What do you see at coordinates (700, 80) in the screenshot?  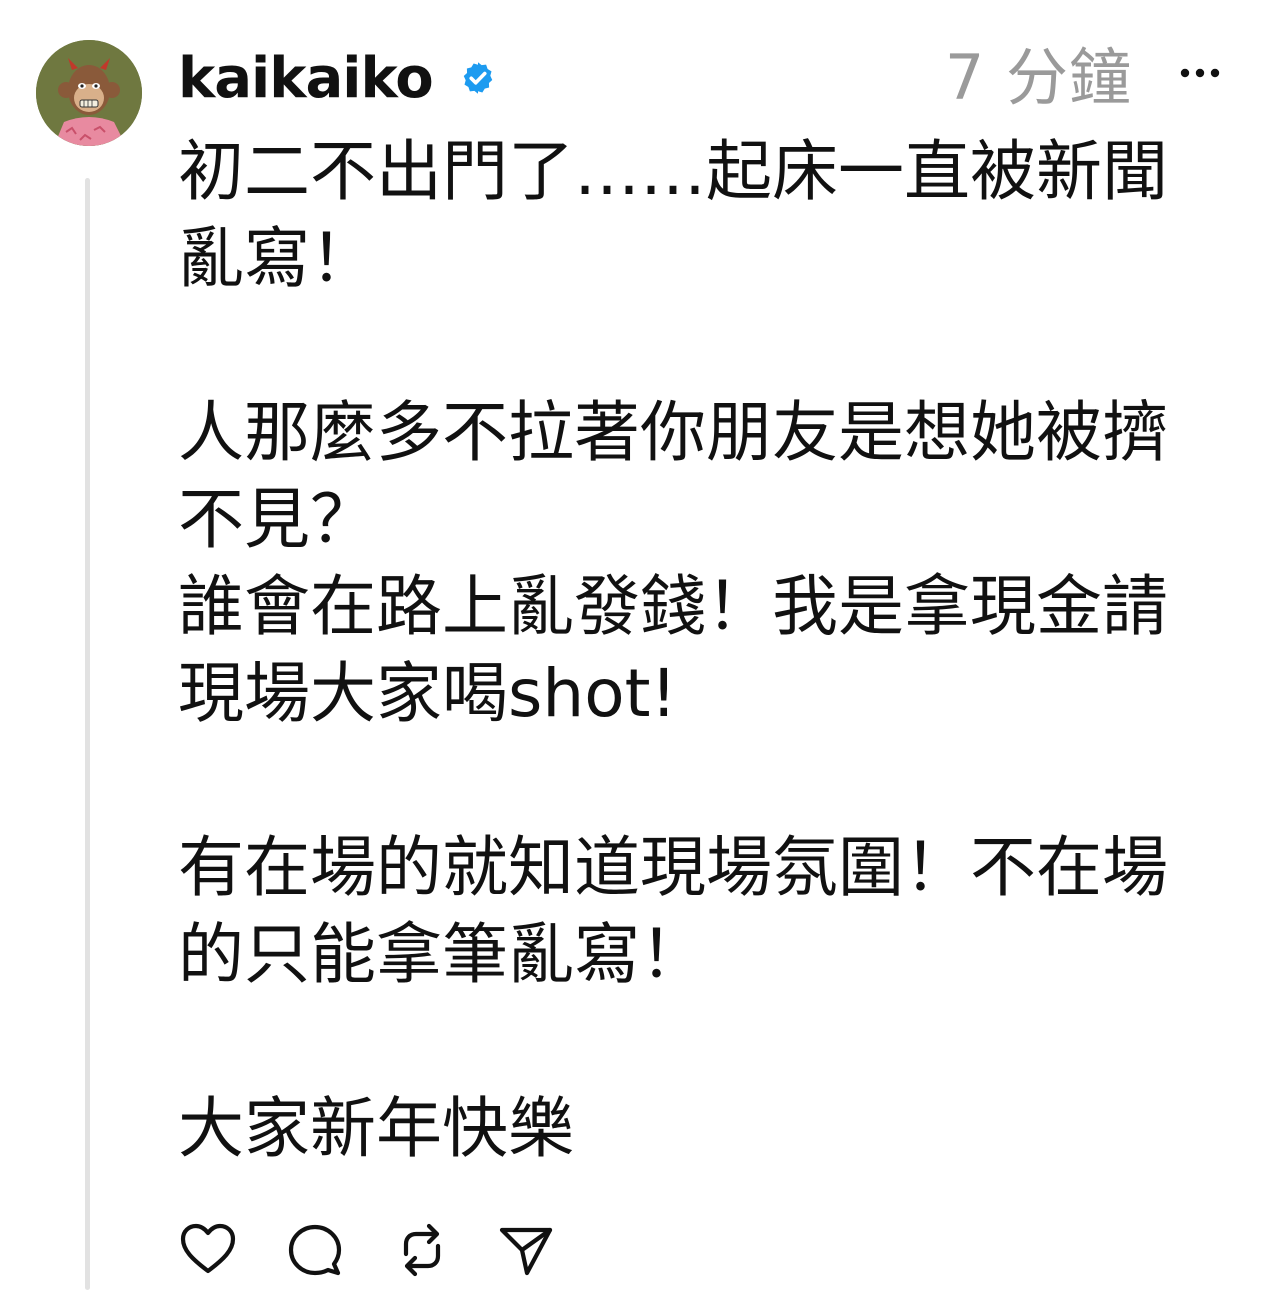 I see `post-header: kaikaiko 7 分鐘` at bounding box center [700, 80].